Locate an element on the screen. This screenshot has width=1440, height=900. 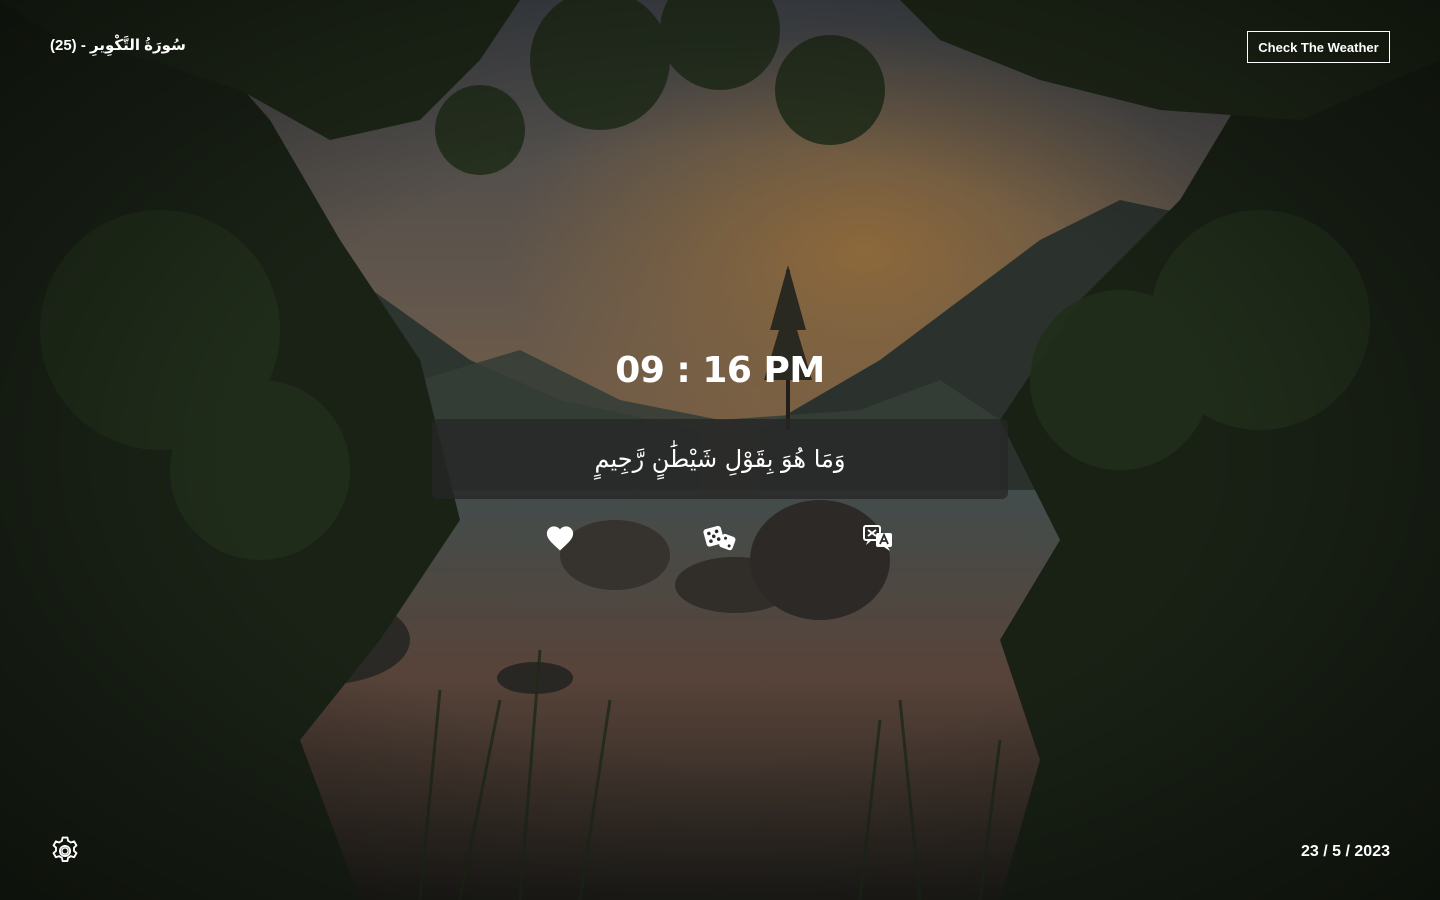
surah-label: (25) - سُورَةُ التَّكْوِيرِ is located at coordinates (118, 45).